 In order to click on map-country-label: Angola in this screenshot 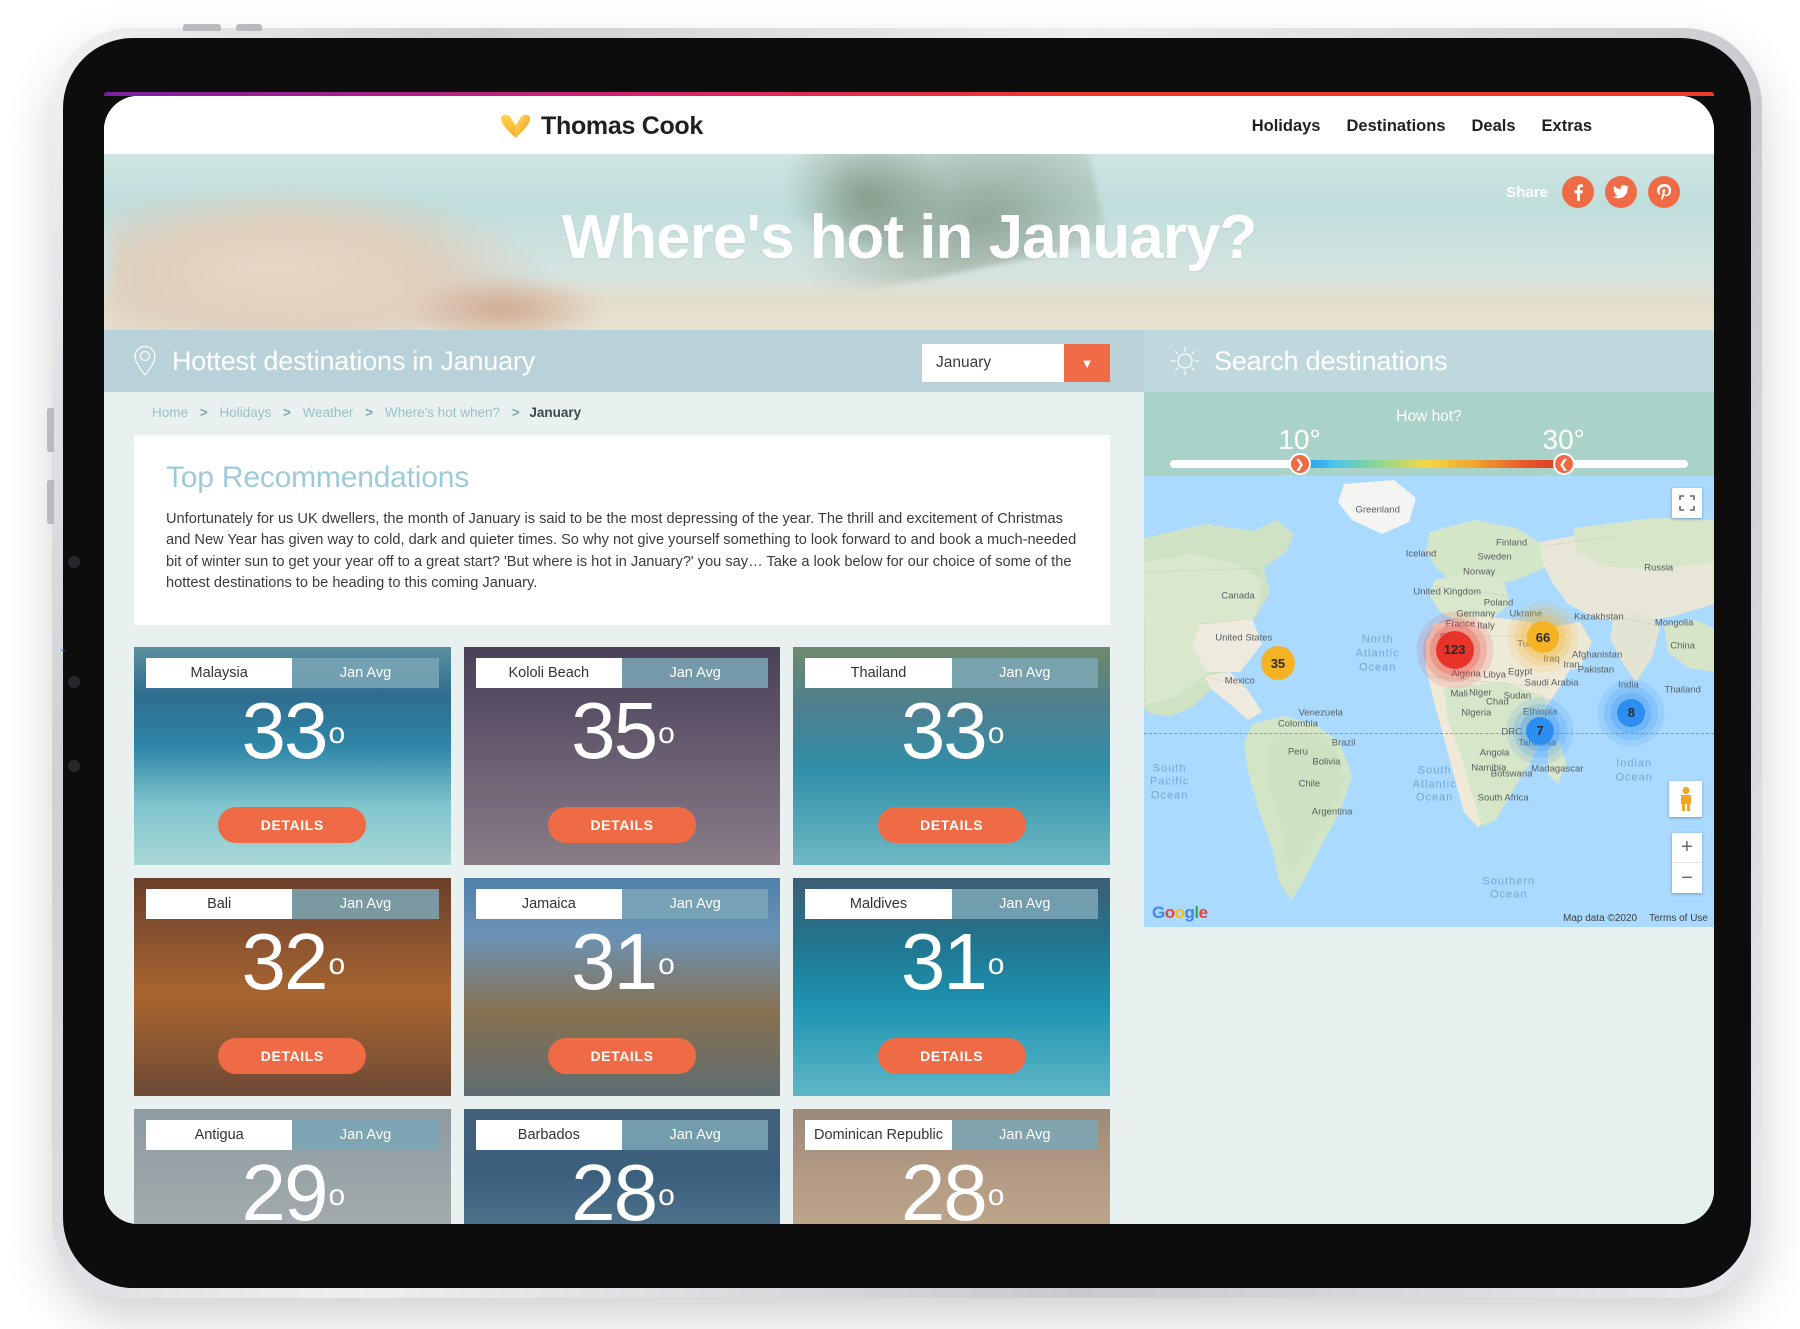, I will do `click(1494, 753)`.